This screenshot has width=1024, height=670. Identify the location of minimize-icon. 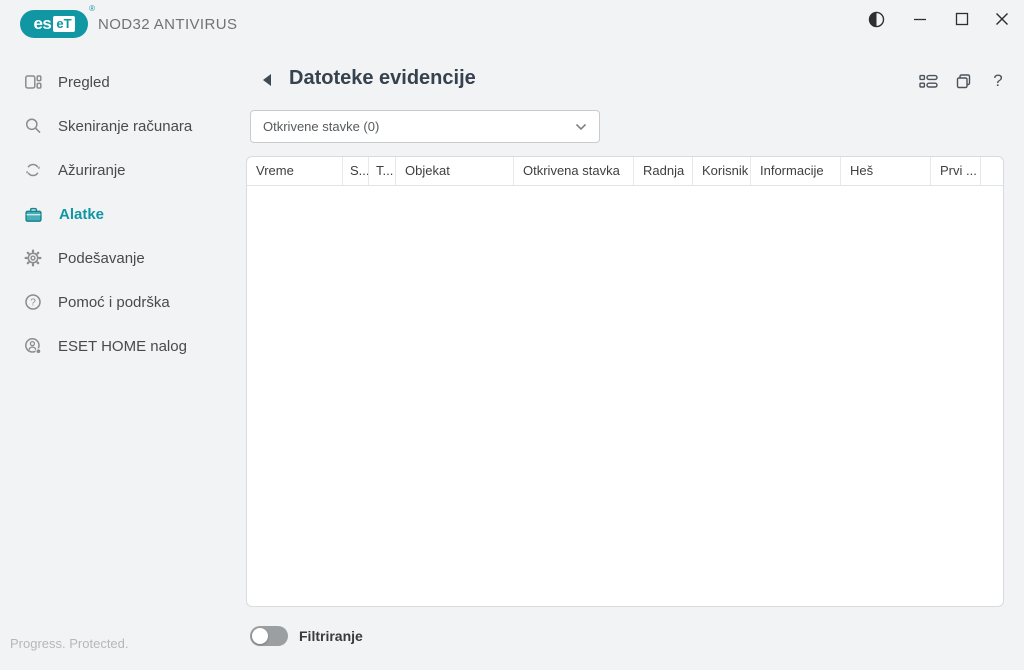
(920, 19).